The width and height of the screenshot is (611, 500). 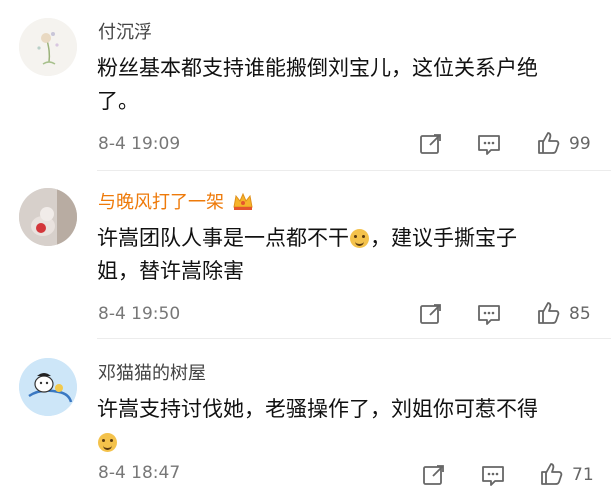 I want to click on comment-text-segment: ，建议手撕宝子, so click(x=443, y=238).